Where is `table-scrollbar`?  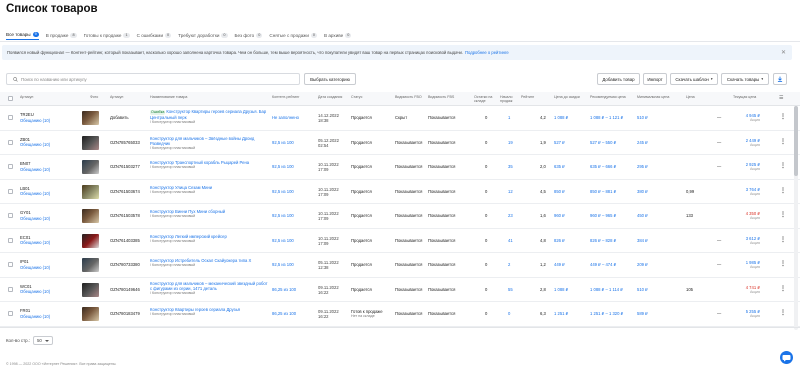
table-scrollbar is located at coordinates (796, 218).